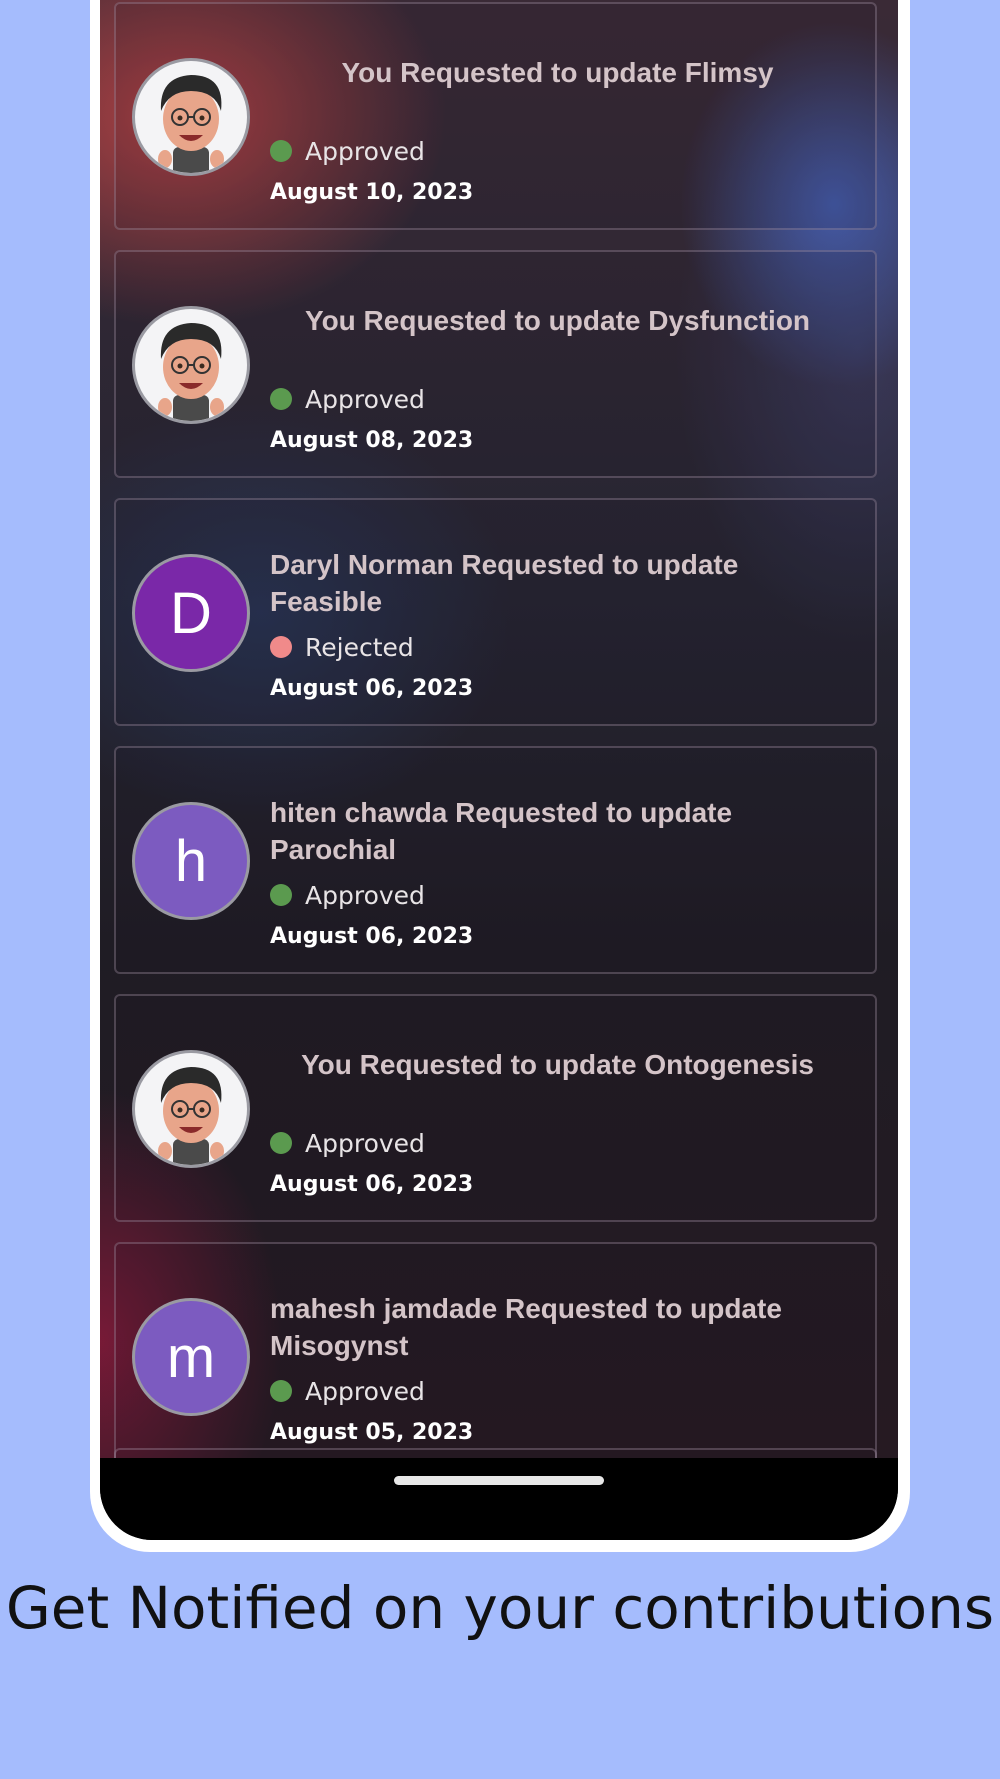  Describe the element at coordinates (359, 647) in the screenshot. I see `status-label: Rejected` at that location.